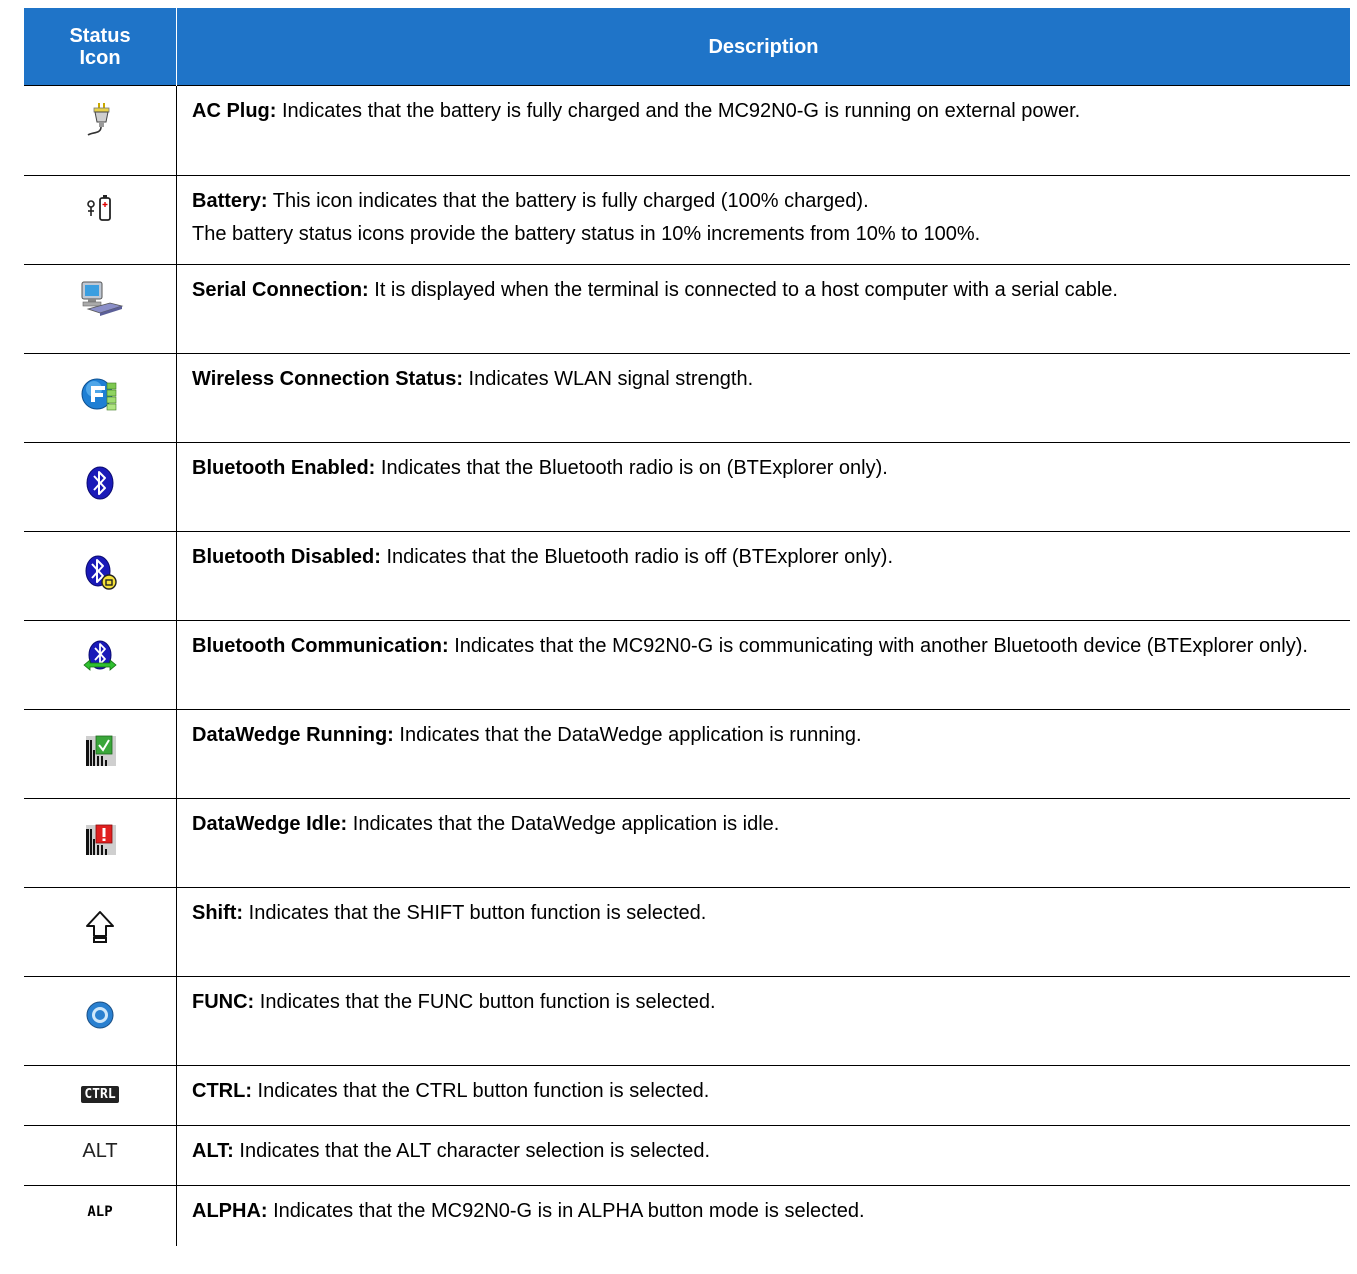 The width and height of the screenshot is (1357, 1274). I want to click on row-term: AC Plug:, so click(234, 111).